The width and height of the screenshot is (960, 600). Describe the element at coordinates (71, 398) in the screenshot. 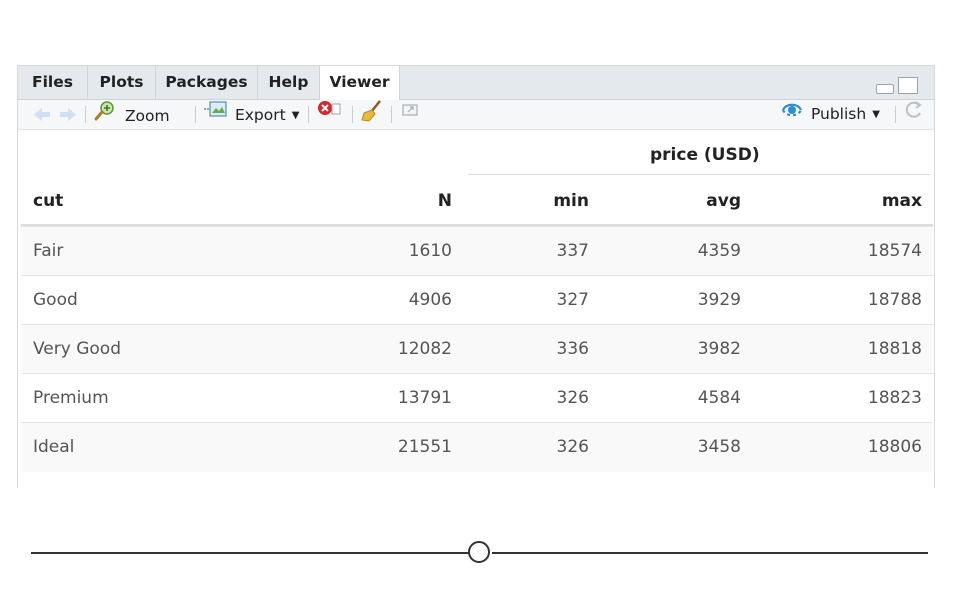

I see `cell-cut: Premium` at that location.